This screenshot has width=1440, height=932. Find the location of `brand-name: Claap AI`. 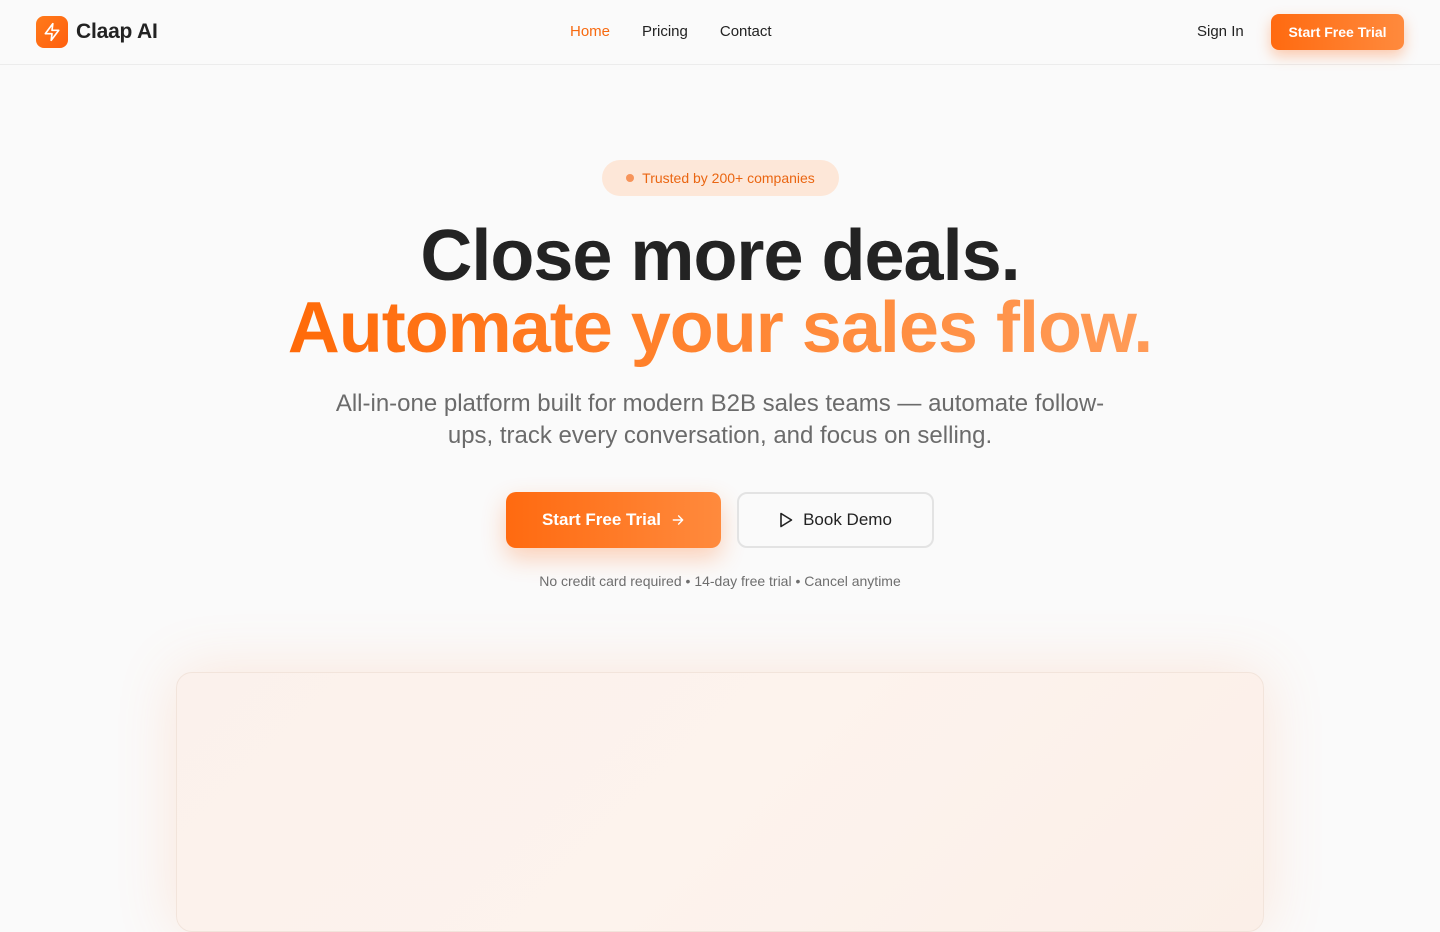

brand-name: Claap AI is located at coordinates (117, 31).